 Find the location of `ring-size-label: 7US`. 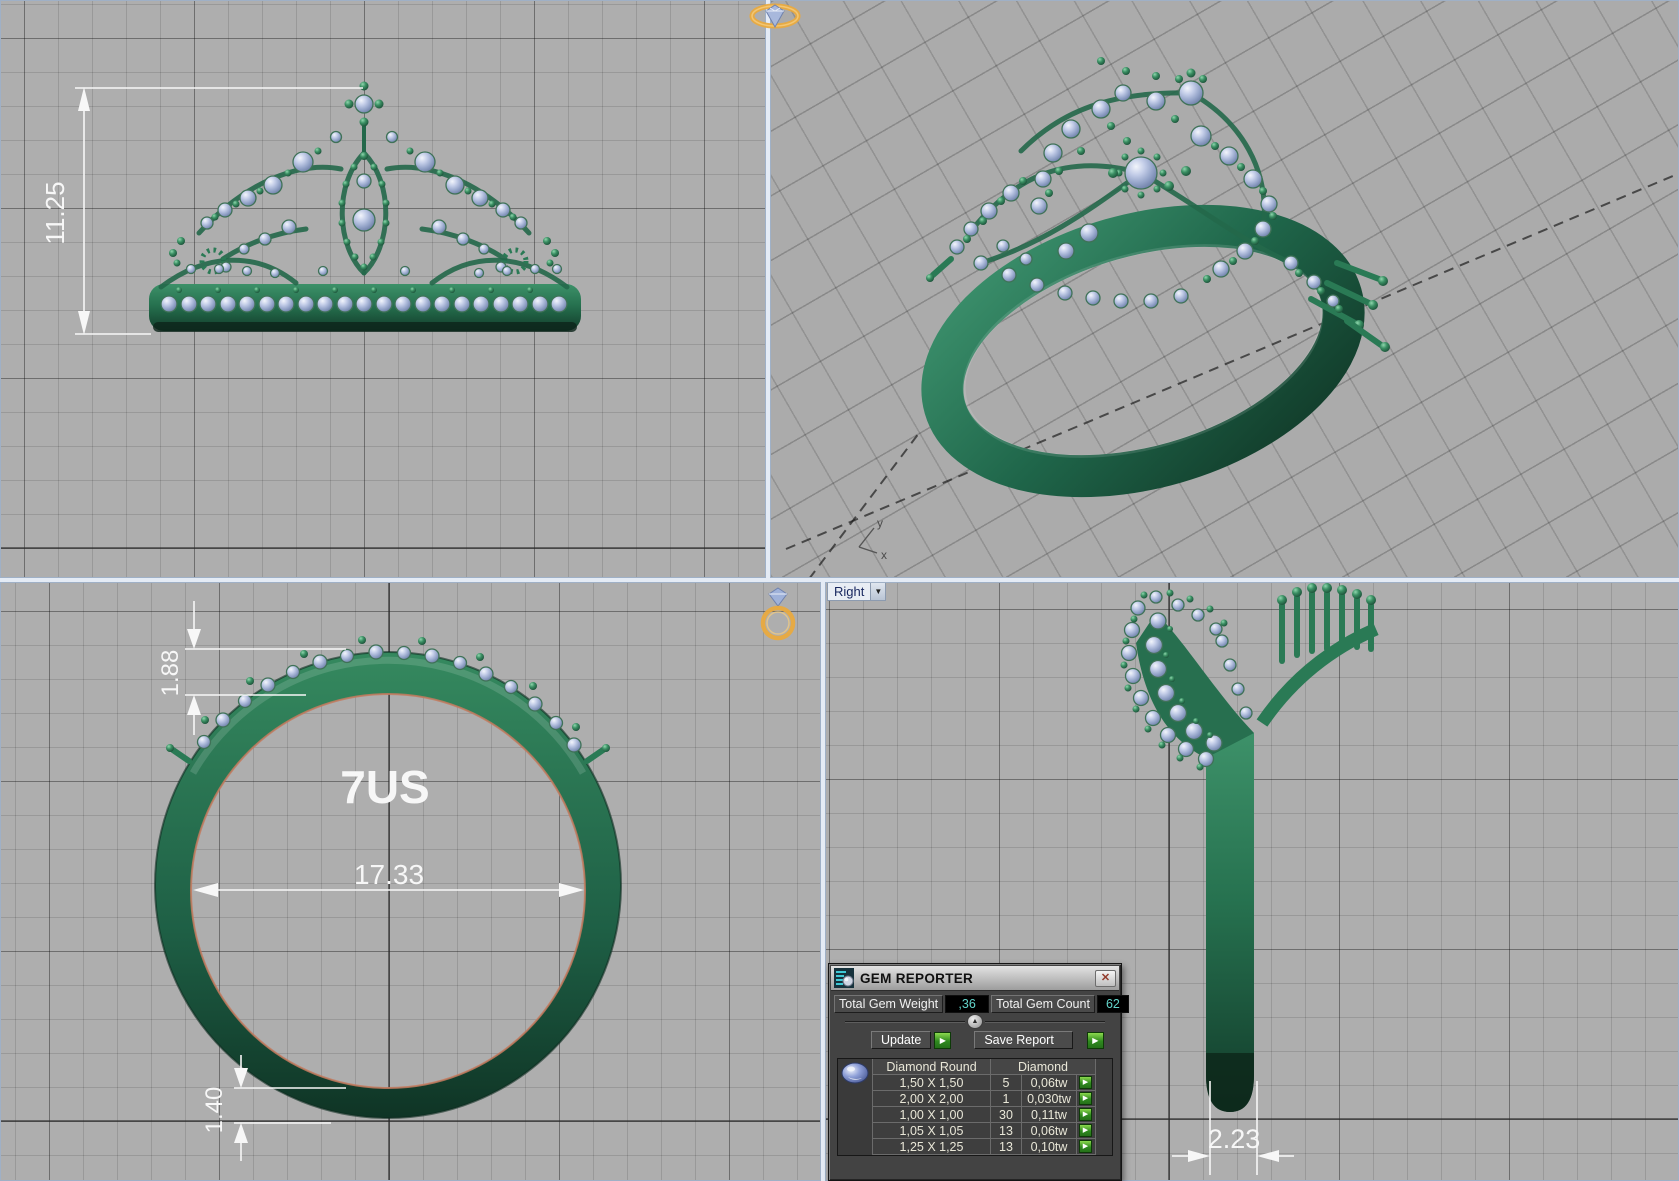

ring-size-label: 7US is located at coordinates (384, 787).